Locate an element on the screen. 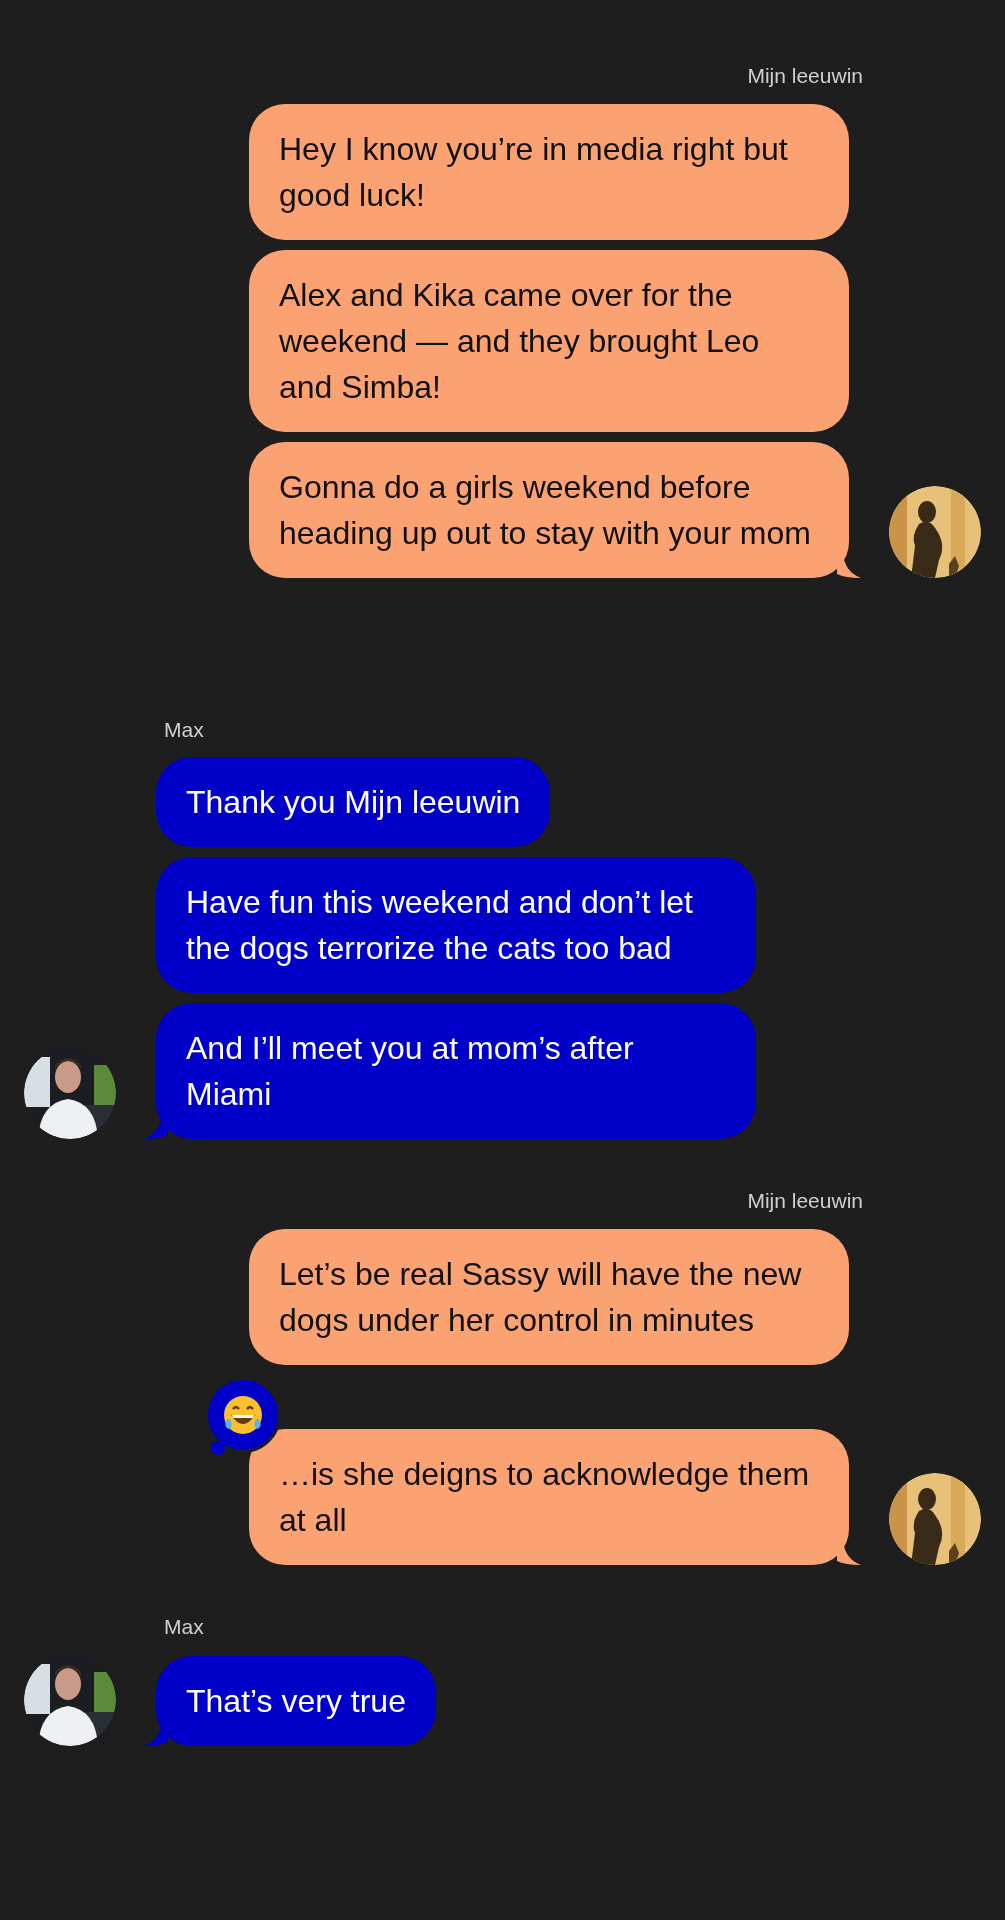 Image resolution: width=1005 pixels, height=1920 pixels. message-bubble: That’s very true is located at coordinates (296, 1701).